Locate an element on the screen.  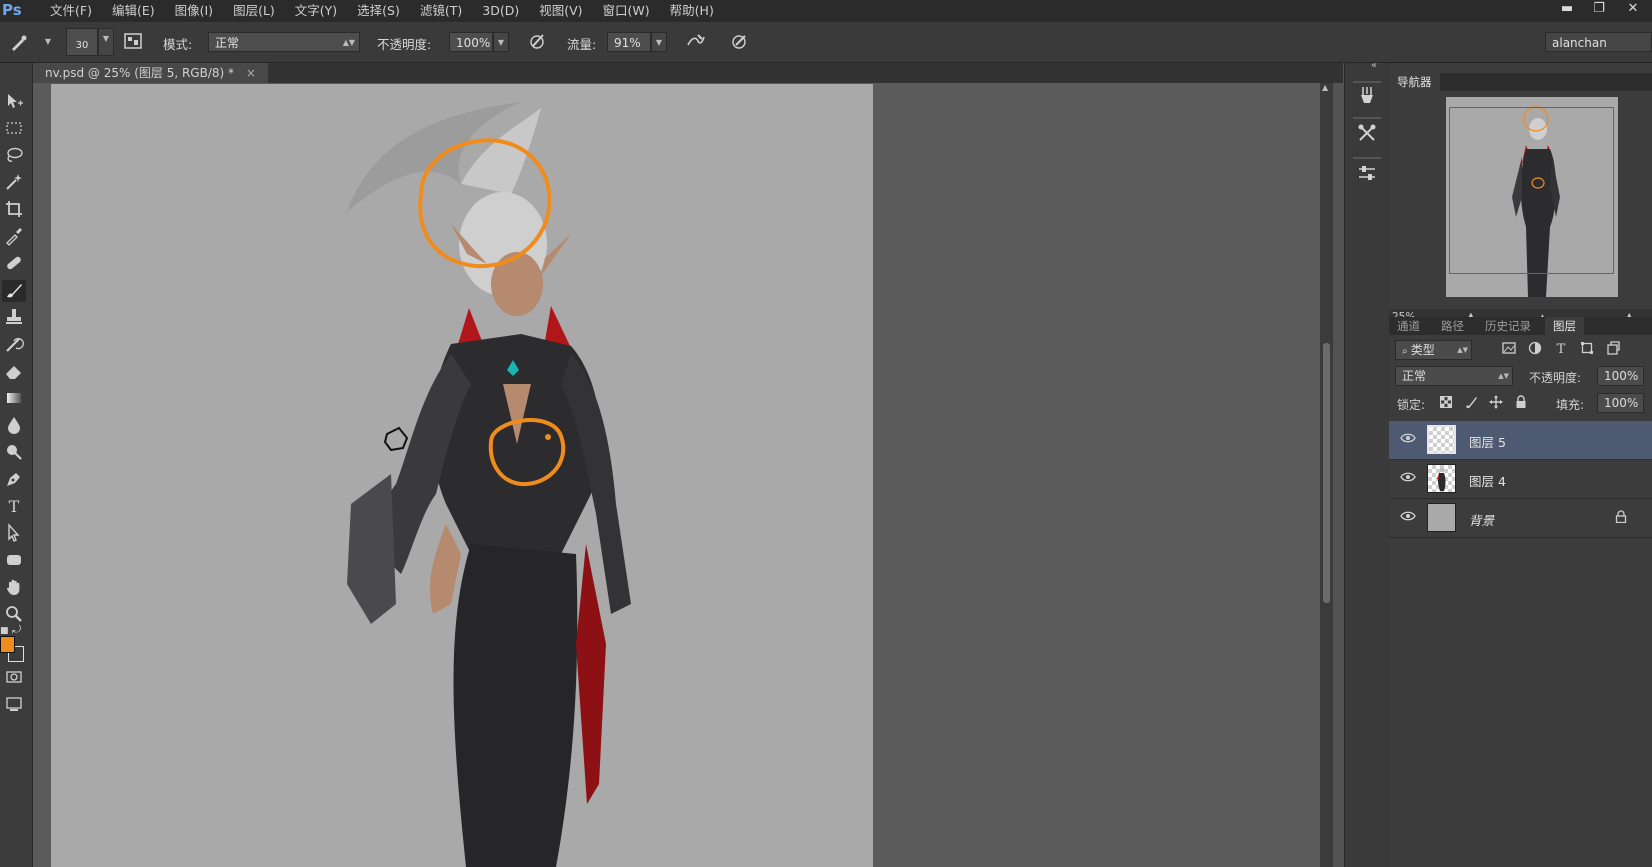
blur-icon is located at coordinates (14, 426).